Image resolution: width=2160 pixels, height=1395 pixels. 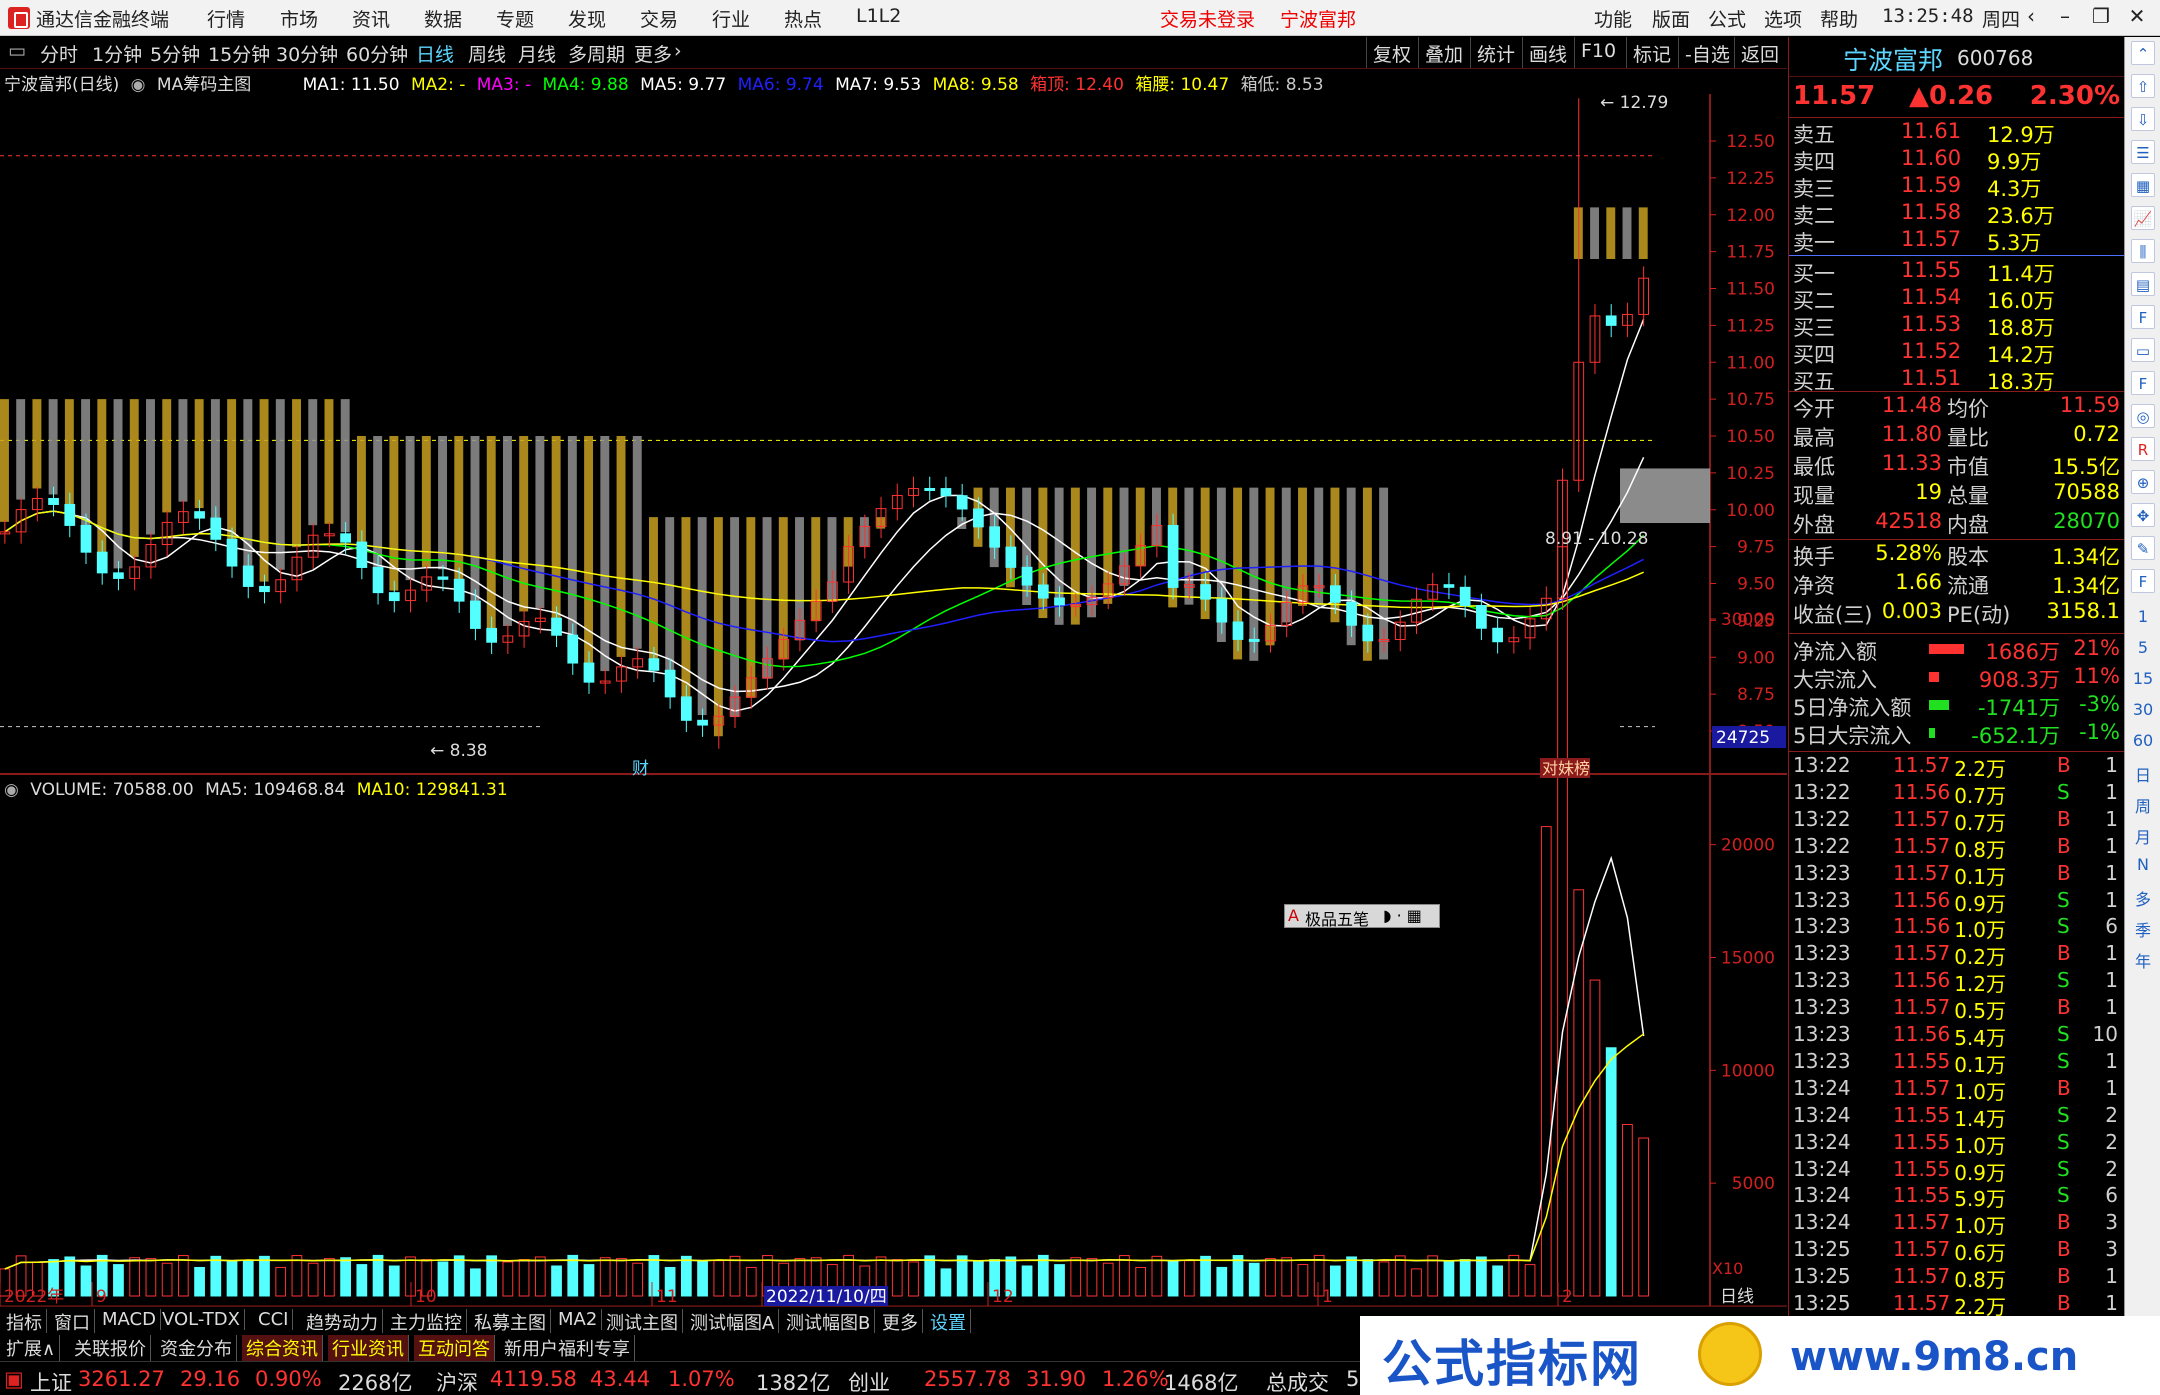 What do you see at coordinates (1362, 916) in the screenshot?
I see `ime-popup: A 极品五笔 ◗ ⋅ ▦` at bounding box center [1362, 916].